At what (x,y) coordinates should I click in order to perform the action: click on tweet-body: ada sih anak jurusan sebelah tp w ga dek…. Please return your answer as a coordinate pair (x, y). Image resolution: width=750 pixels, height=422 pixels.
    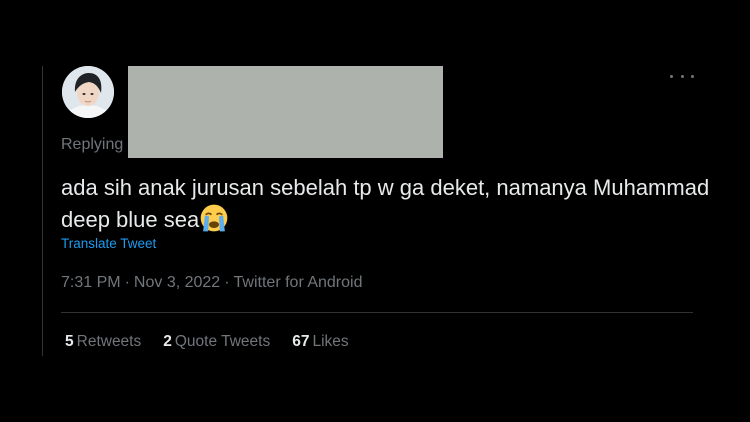
    Looking at the image, I should click on (385, 203).